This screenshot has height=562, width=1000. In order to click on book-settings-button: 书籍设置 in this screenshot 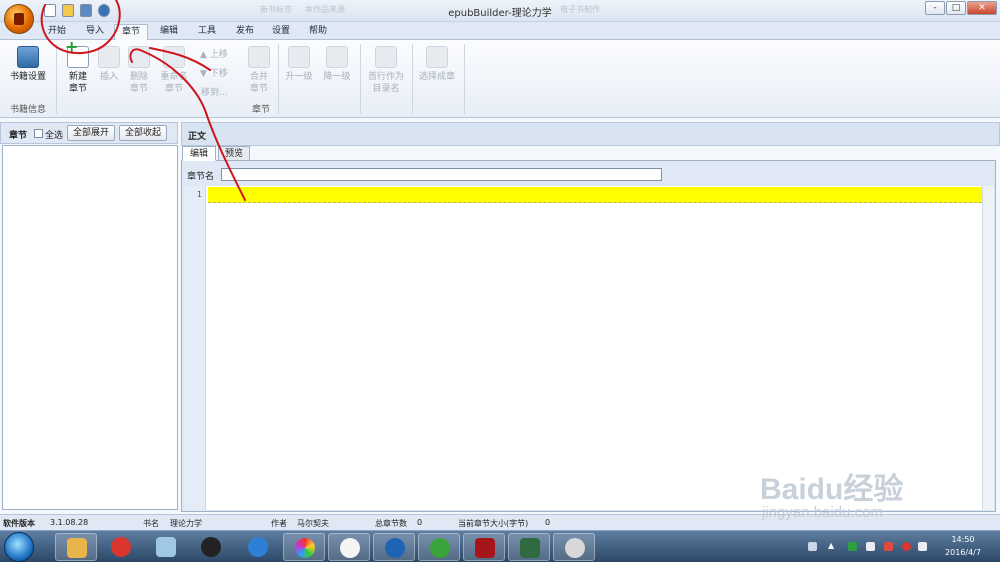, I will do `click(28, 64)`.